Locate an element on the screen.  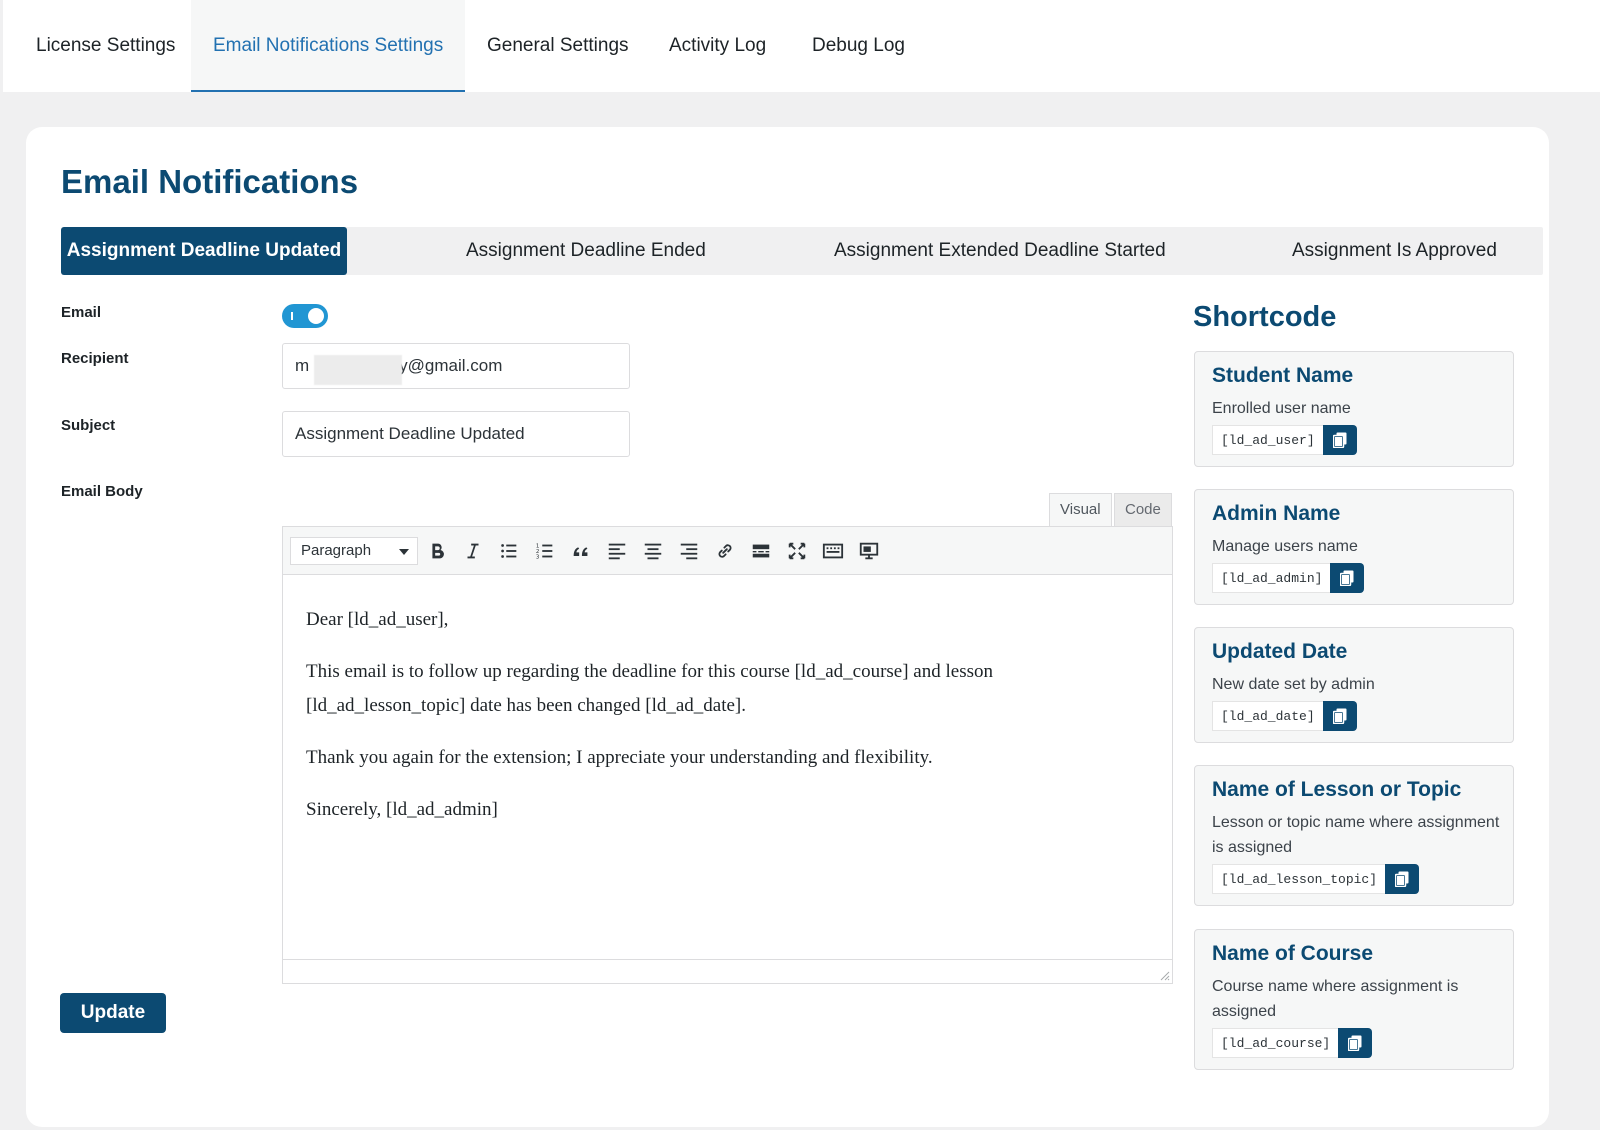
tab-general-settings: General Settings is located at coordinates (558, 46).